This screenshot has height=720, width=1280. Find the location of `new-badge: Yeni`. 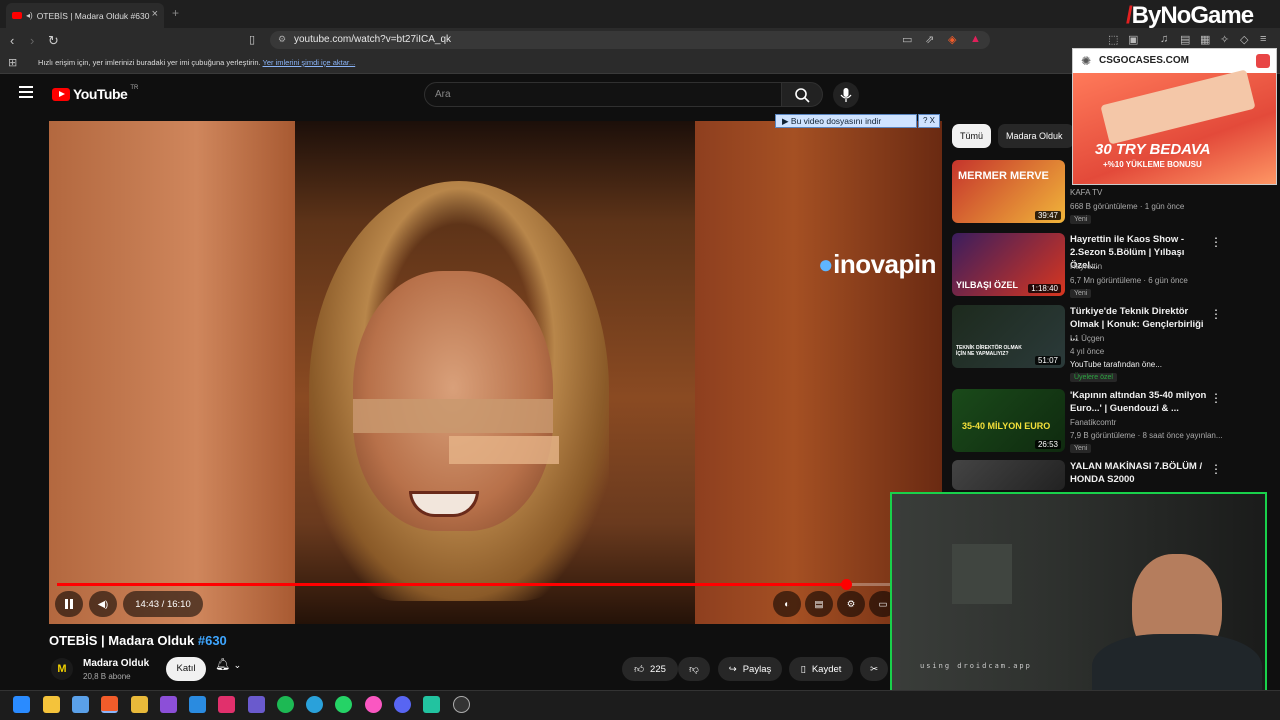

new-badge: Yeni is located at coordinates (1081, 293).